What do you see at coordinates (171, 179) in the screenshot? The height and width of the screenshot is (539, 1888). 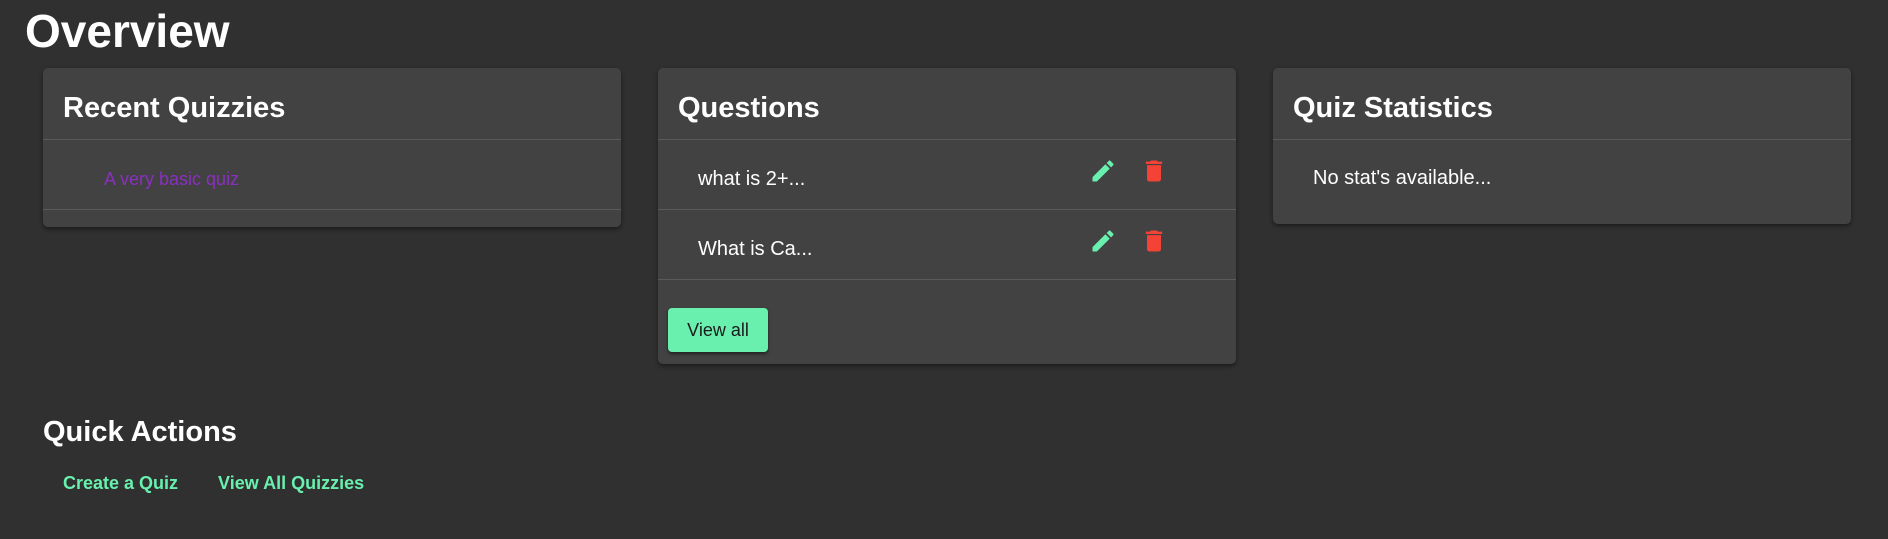 I see `quiz-link: A very basic quiz` at bounding box center [171, 179].